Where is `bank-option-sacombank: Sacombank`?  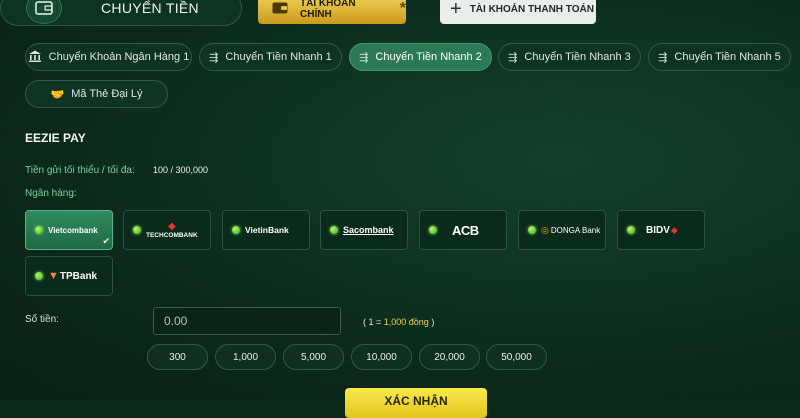 bank-option-sacombank: Sacombank is located at coordinates (364, 230).